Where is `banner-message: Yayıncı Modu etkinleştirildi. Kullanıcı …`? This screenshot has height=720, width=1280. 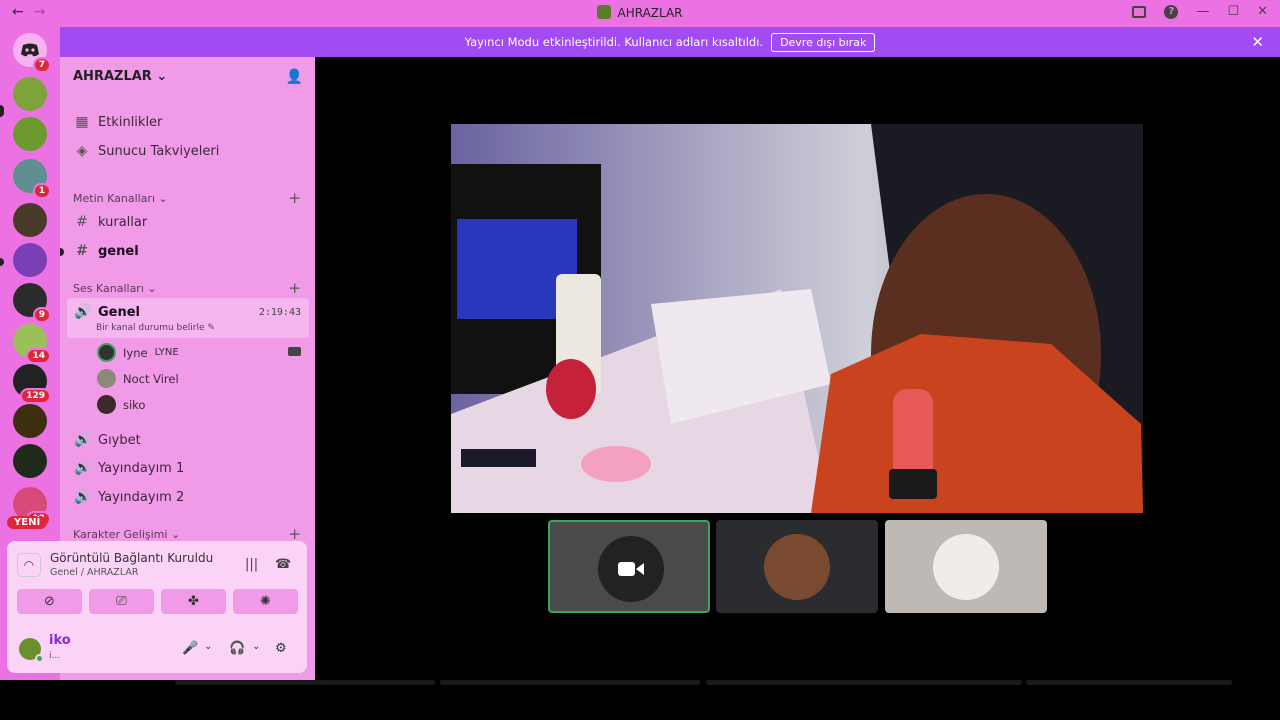 banner-message: Yayıncı Modu etkinleştirildi. Kullanıcı … is located at coordinates (614, 42).